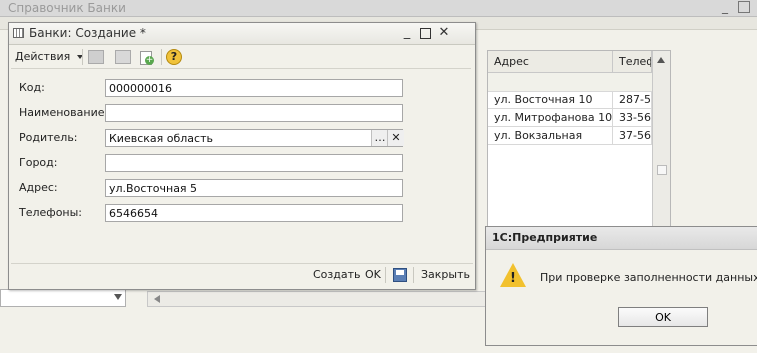 The image size is (757, 353). What do you see at coordinates (545, 237) in the screenshot?
I see `dialog-title: 1С:Предприятие` at bounding box center [545, 237].